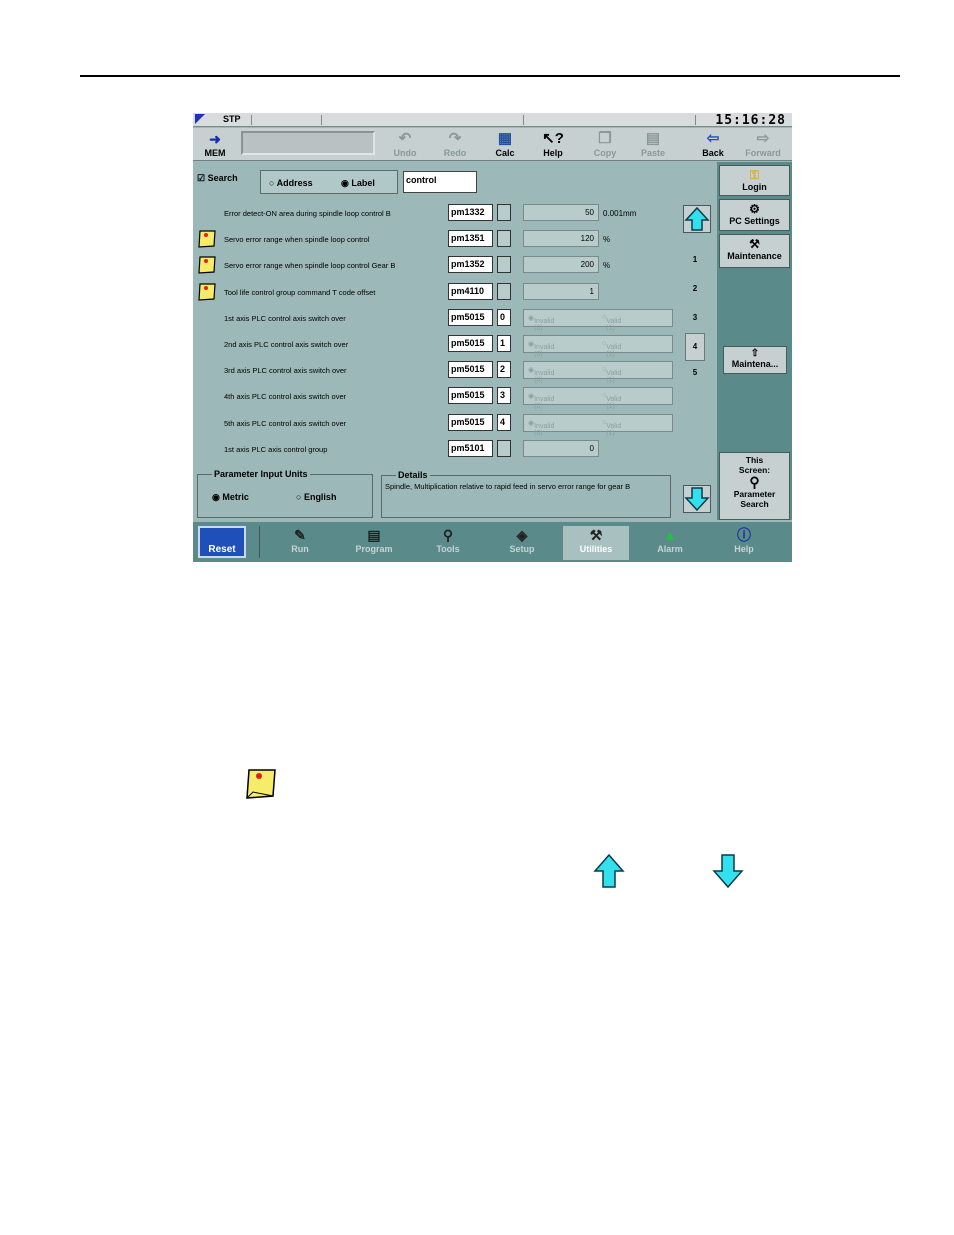  What do you see at coordinates (470, 291) in the screenshot?
I see `param-number: pm4110` at bounding box center [470, 291].